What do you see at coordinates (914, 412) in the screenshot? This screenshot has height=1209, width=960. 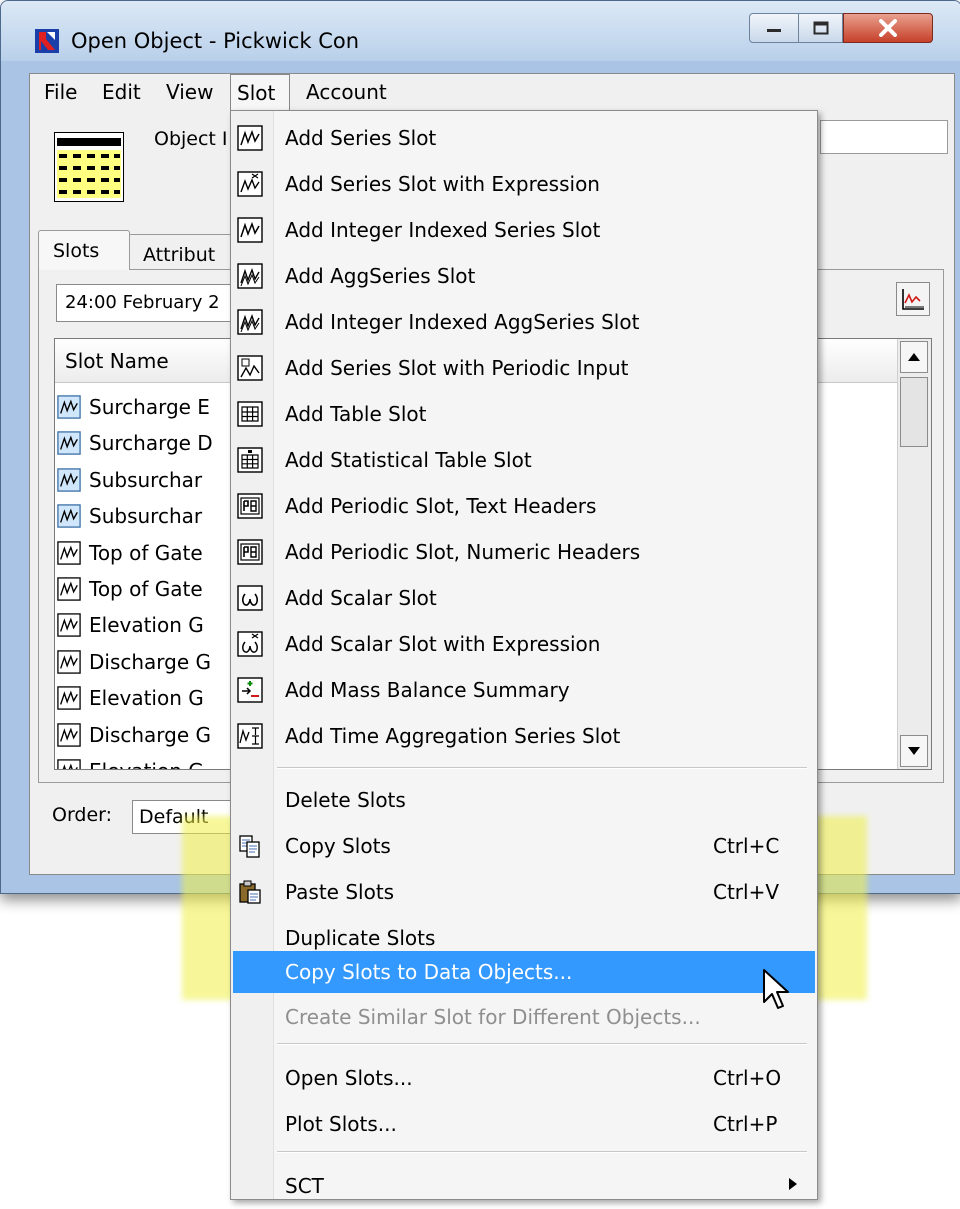 I see `scrollbar-thumb` at bounding box center [914, 412].